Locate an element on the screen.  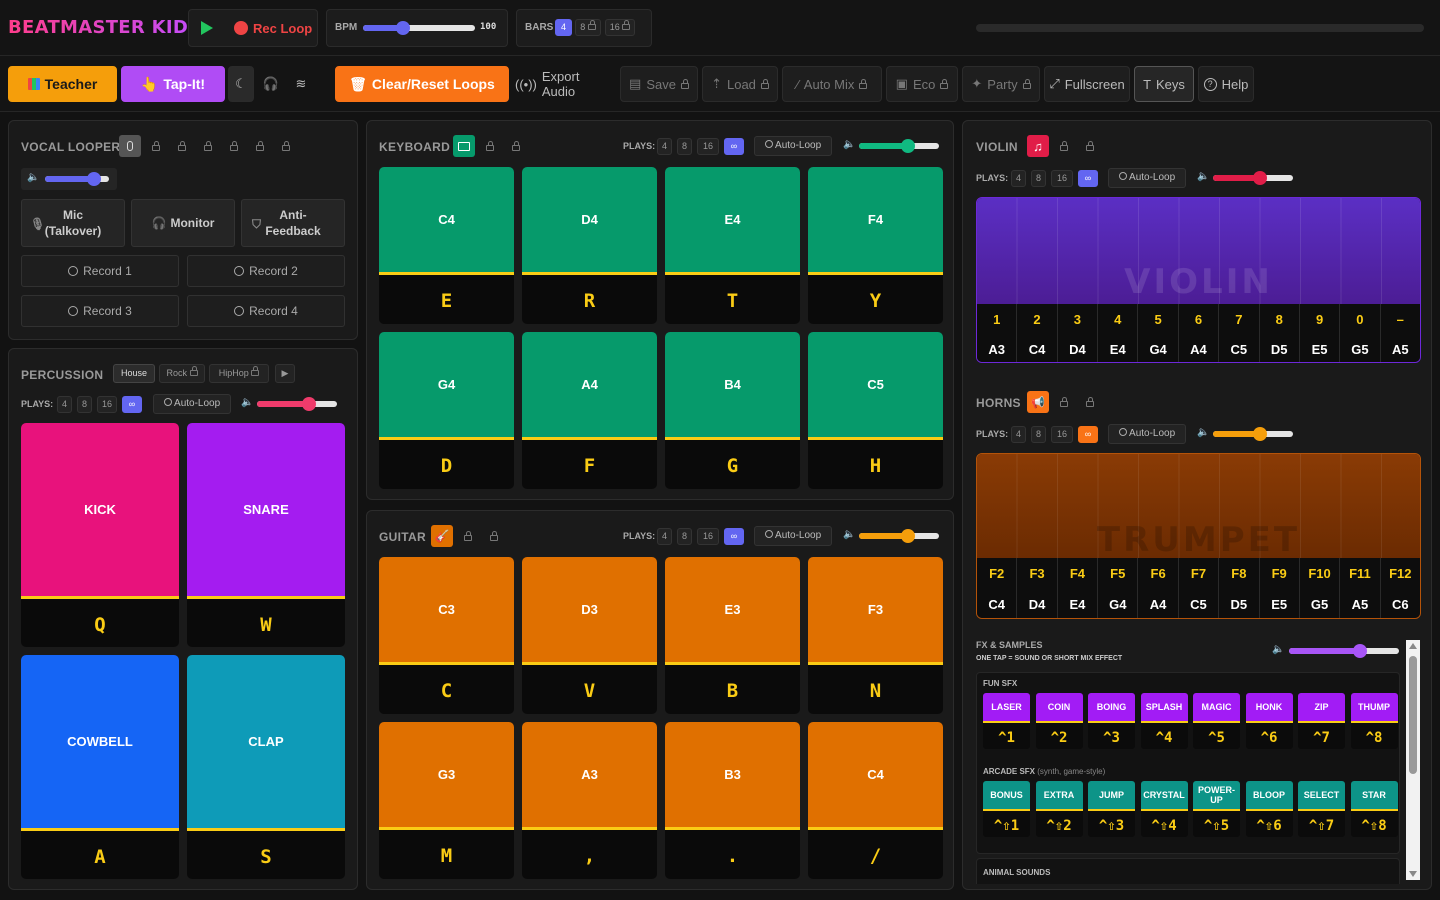
keyboard-pad: D4 R is located at coordinates (589, 245).